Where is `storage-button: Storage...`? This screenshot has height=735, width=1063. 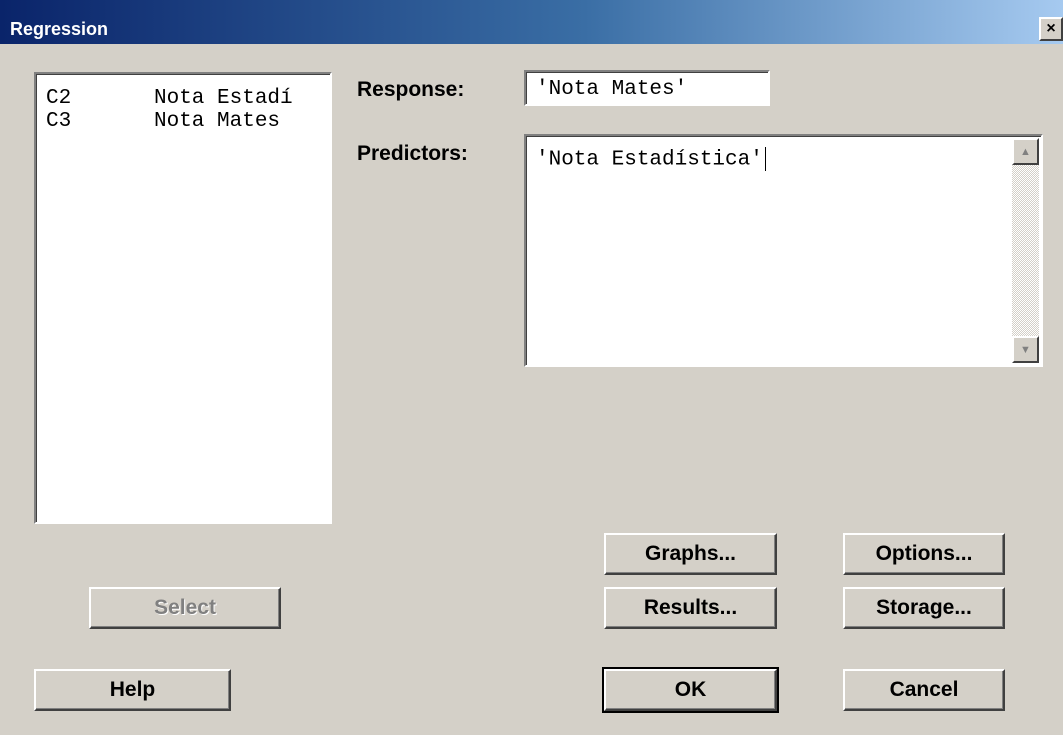 storage-button: Storage... is located at coordinates (924, 608).